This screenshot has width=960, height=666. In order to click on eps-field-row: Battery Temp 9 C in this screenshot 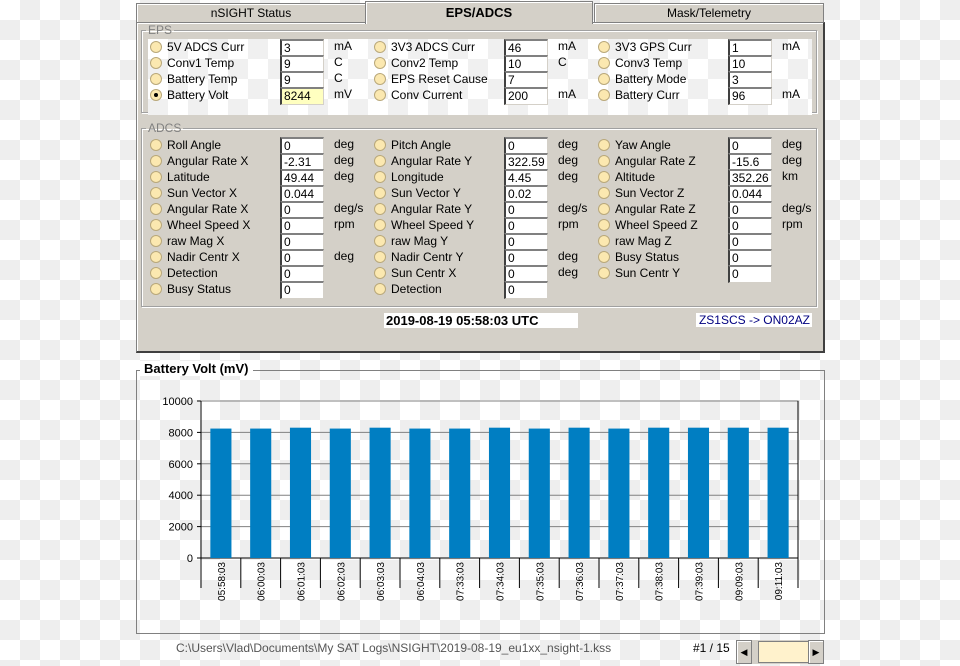, I will do `click(250, 80)`.